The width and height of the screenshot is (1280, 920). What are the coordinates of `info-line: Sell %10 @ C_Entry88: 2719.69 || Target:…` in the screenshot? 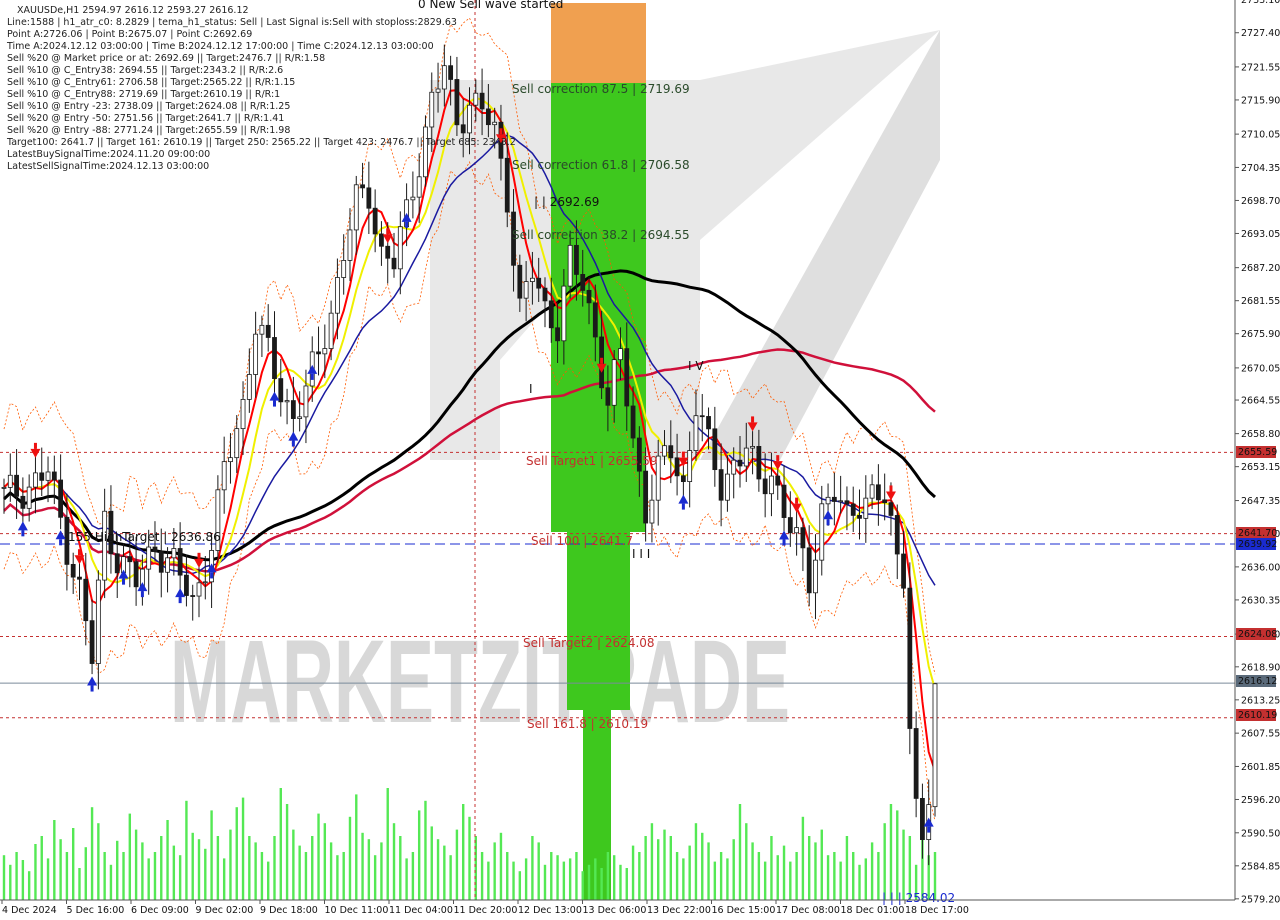 It's located at (143, 94).